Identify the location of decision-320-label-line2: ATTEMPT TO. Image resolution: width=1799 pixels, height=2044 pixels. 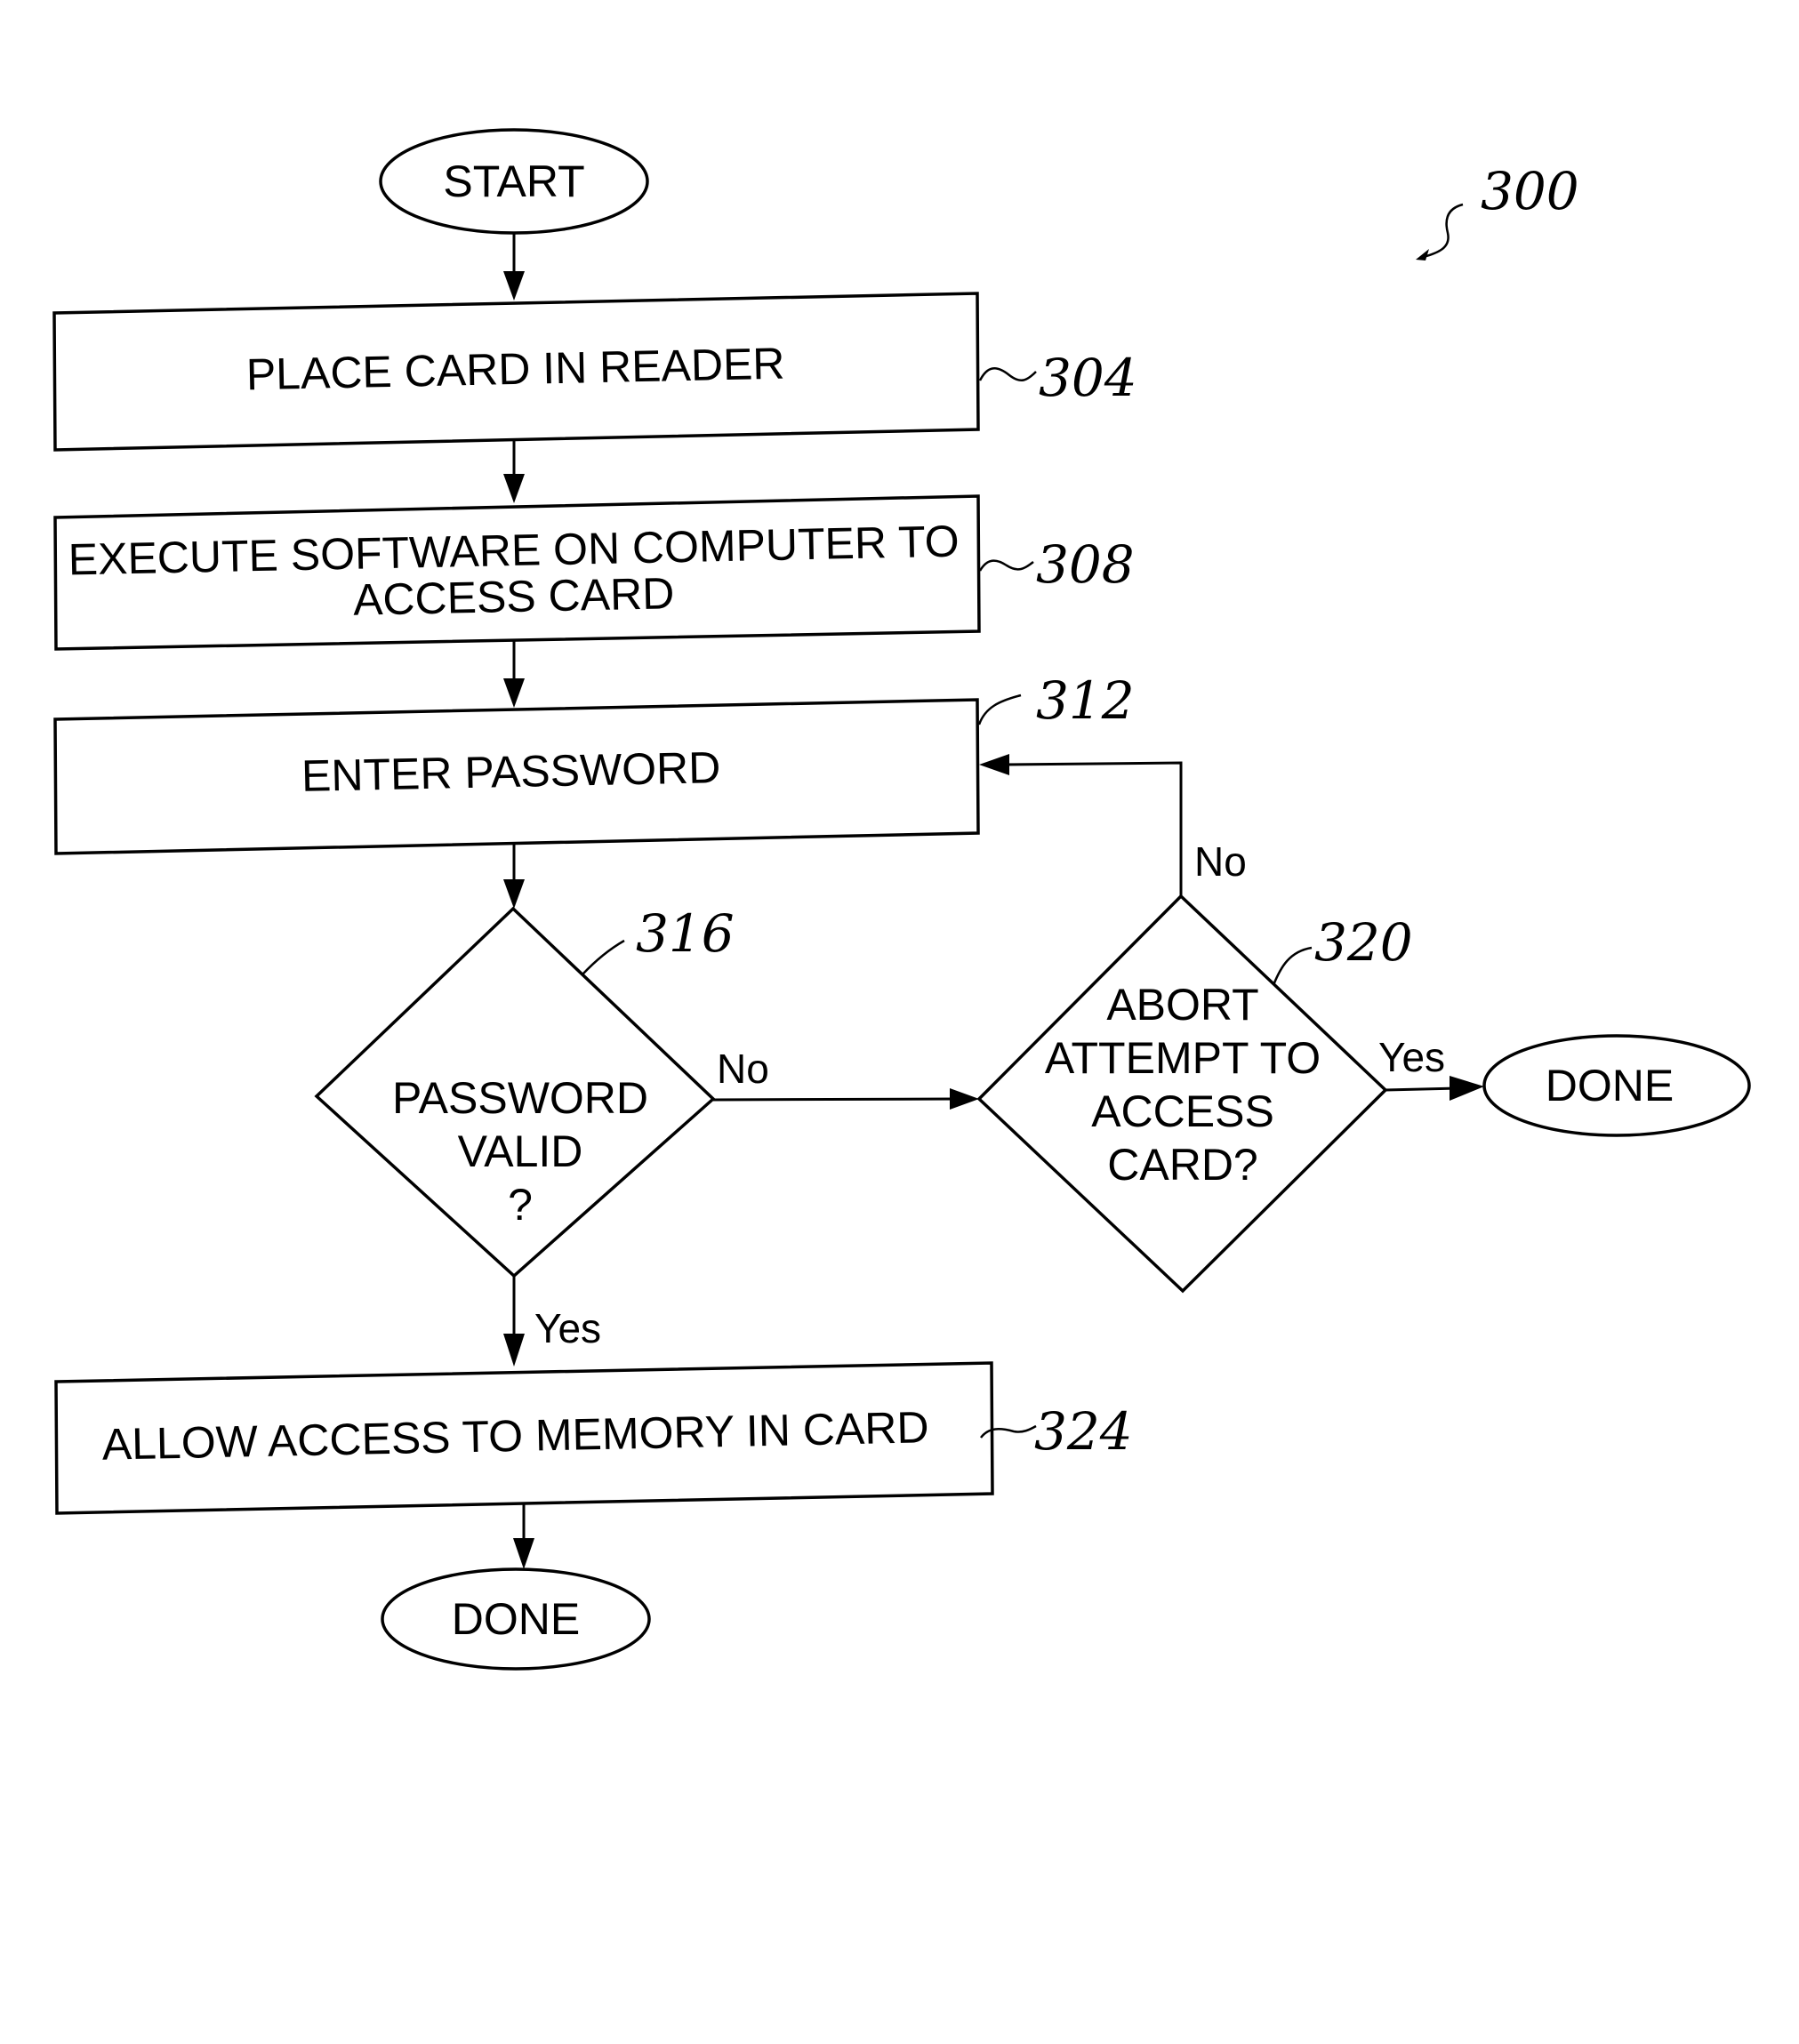
(1183, 1058).